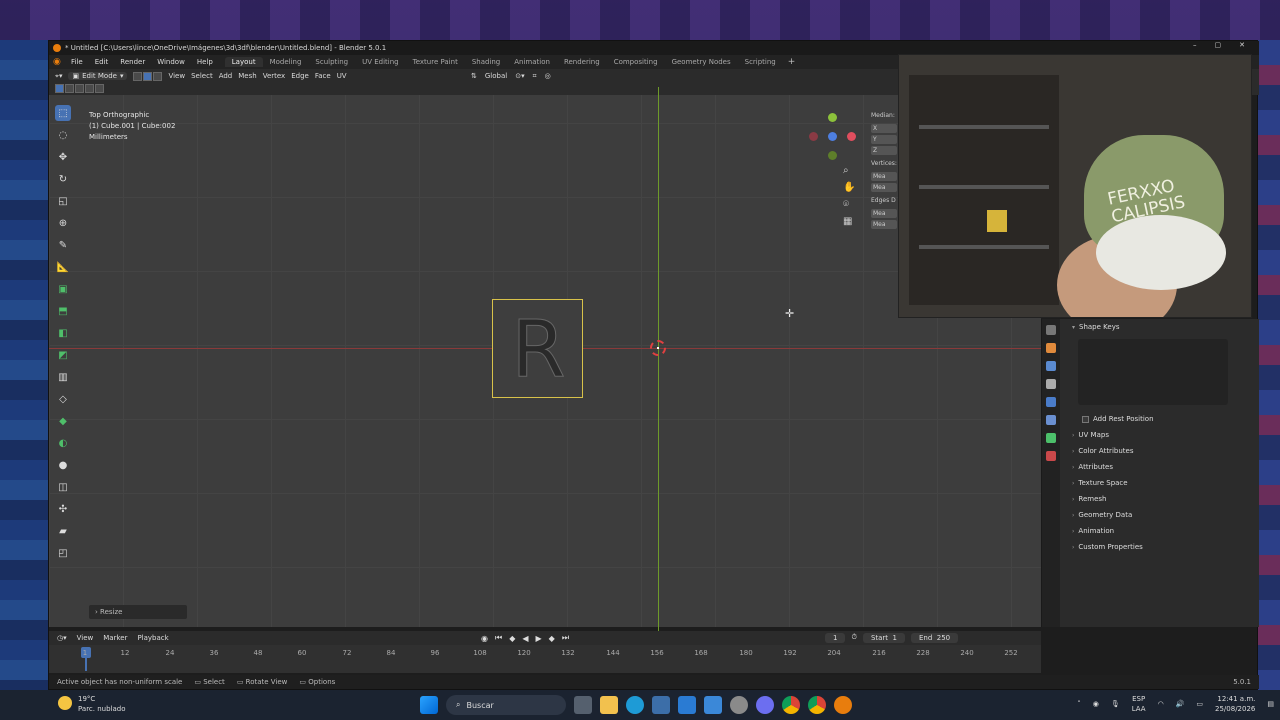 The image size is (1280, 720). I want to click on selected-mesh-object: R, so click(537, 348).